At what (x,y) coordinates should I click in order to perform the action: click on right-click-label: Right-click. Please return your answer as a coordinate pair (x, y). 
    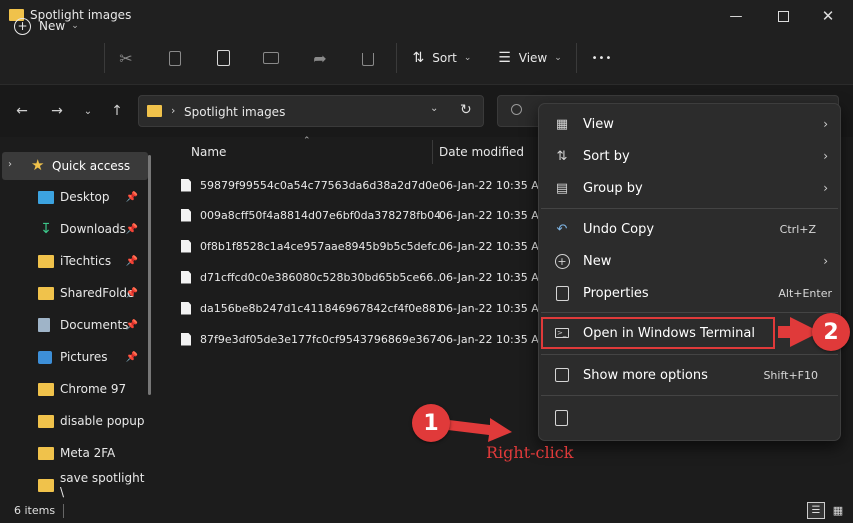
    Looking at the image, I should click on (530, 452).